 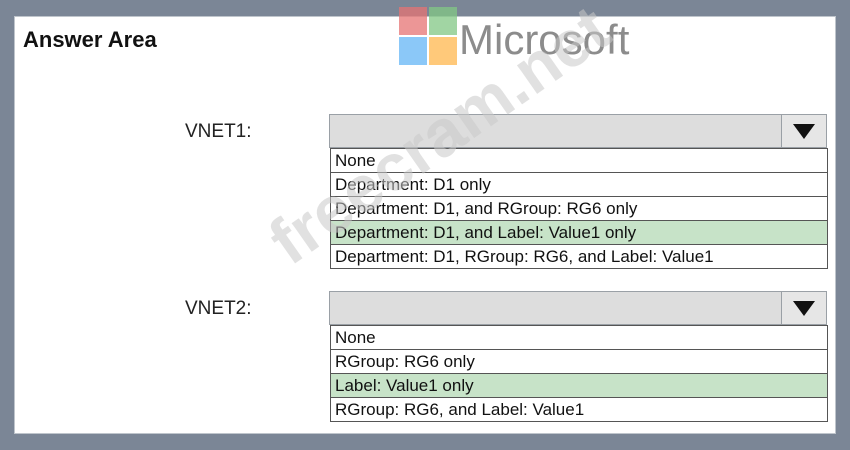 I want to click on vnet1-option-selected: Department: D1, and Label: Value1 only, so click(x=579, y=233).